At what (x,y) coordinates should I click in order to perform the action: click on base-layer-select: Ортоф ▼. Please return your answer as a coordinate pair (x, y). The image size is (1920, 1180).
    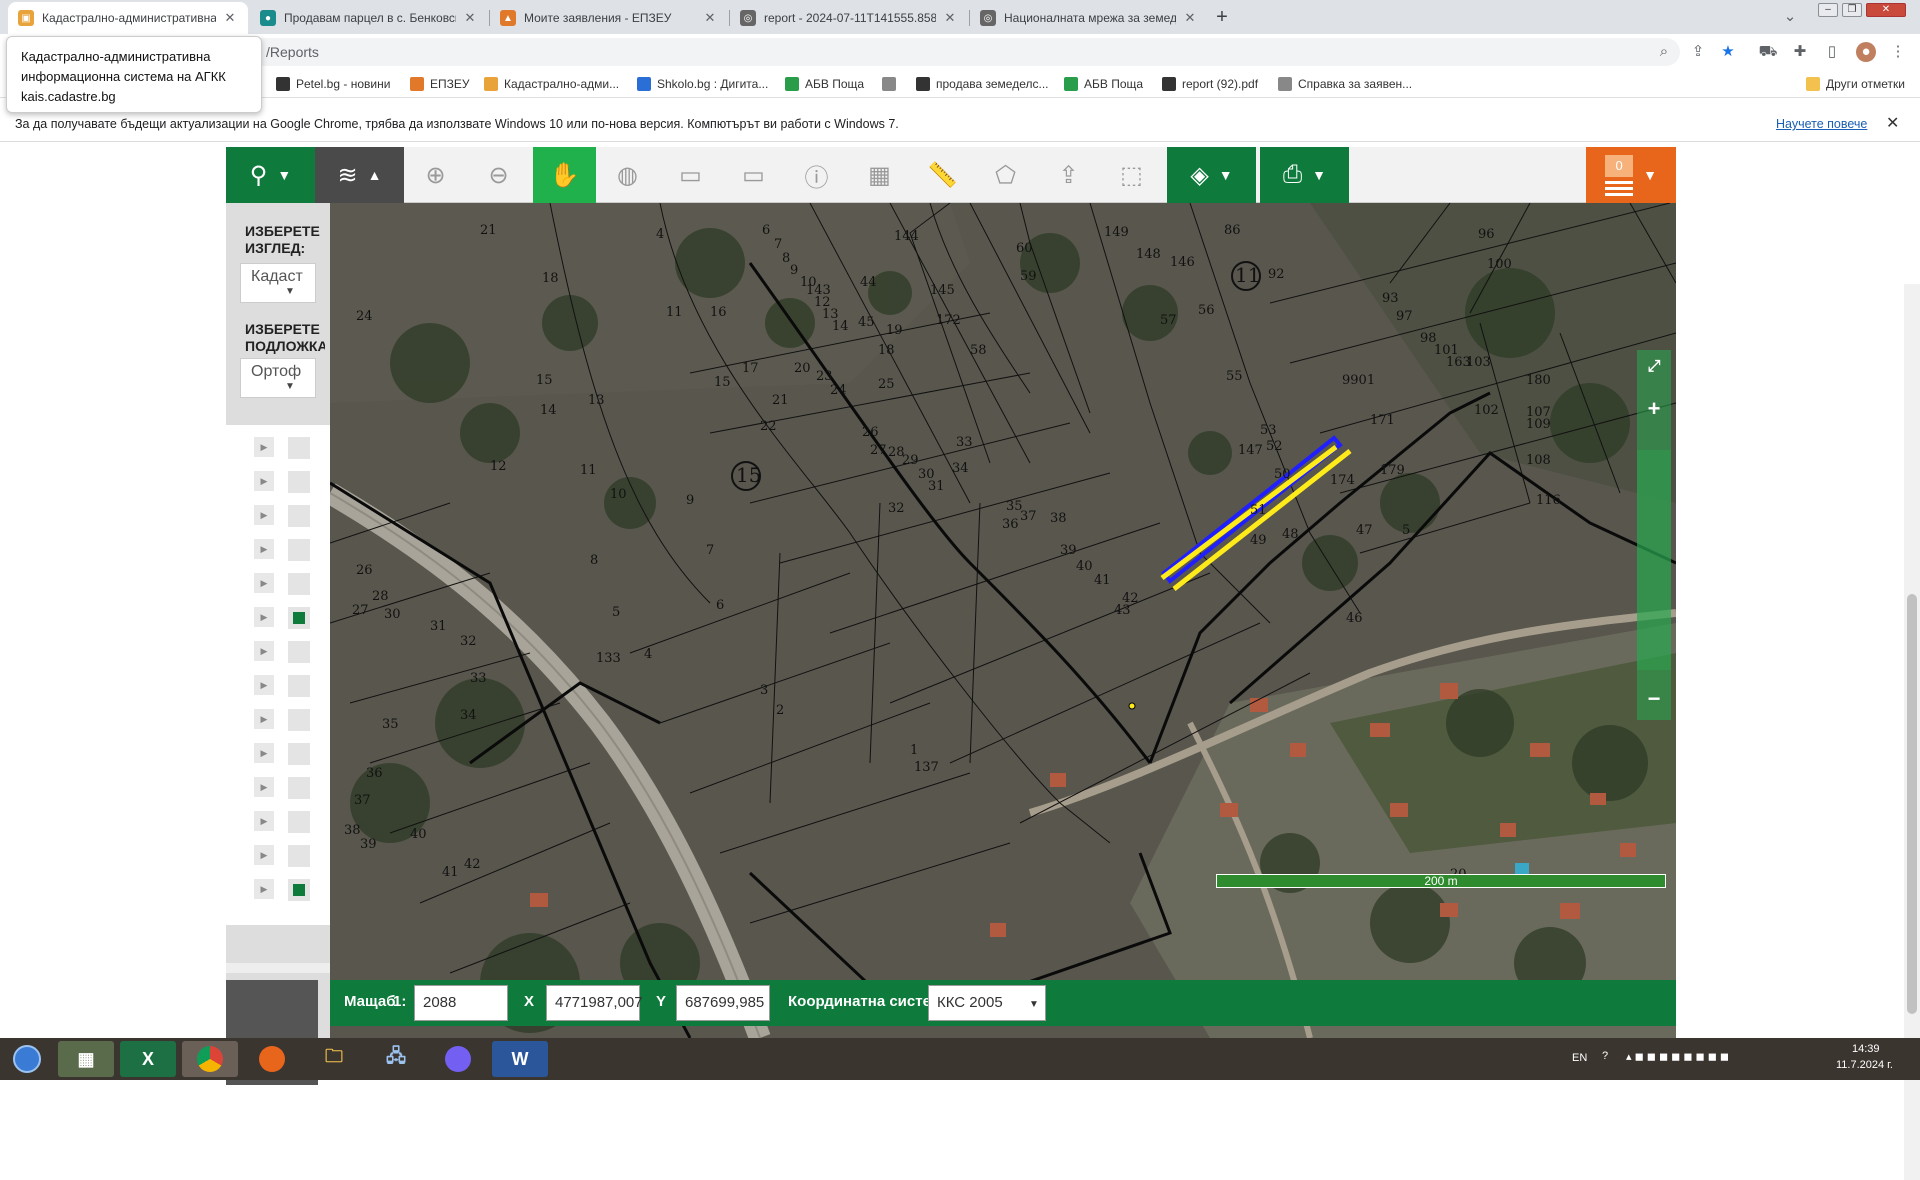
    Looking at the image, I should click on (278, 378).